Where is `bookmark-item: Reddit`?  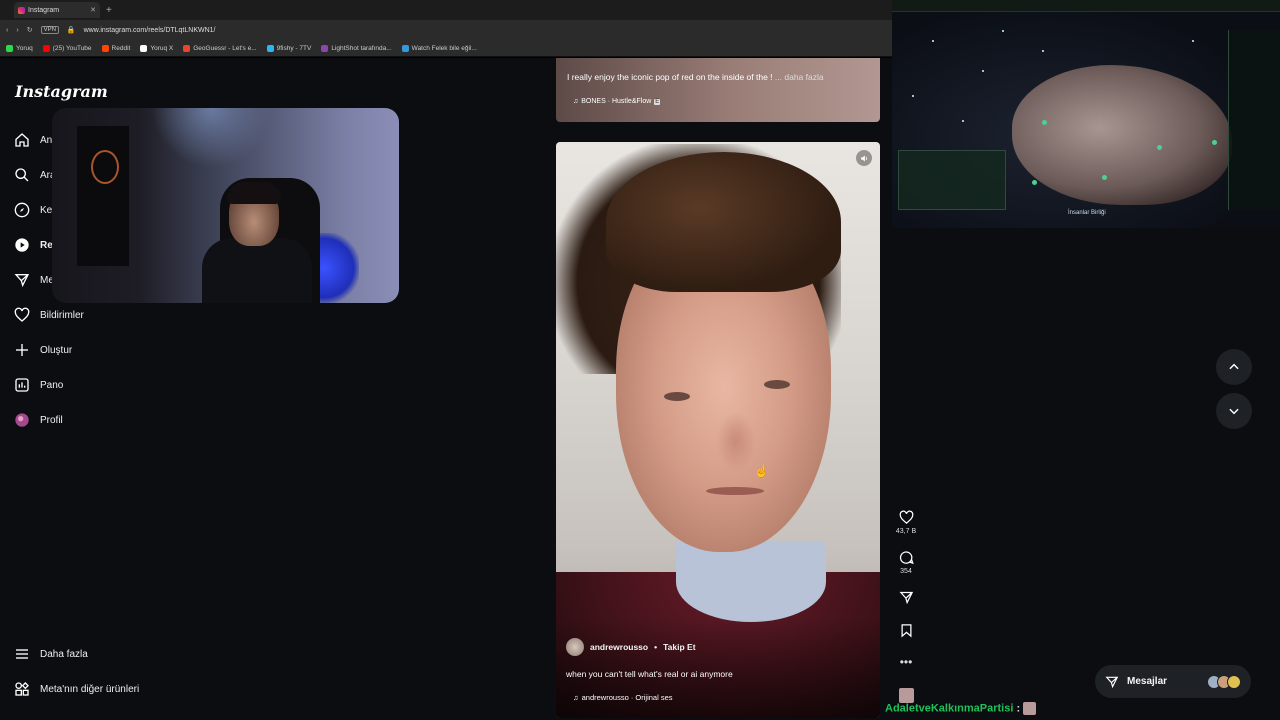 bookmark-item: Reddit is located at coordinates (116, 48).